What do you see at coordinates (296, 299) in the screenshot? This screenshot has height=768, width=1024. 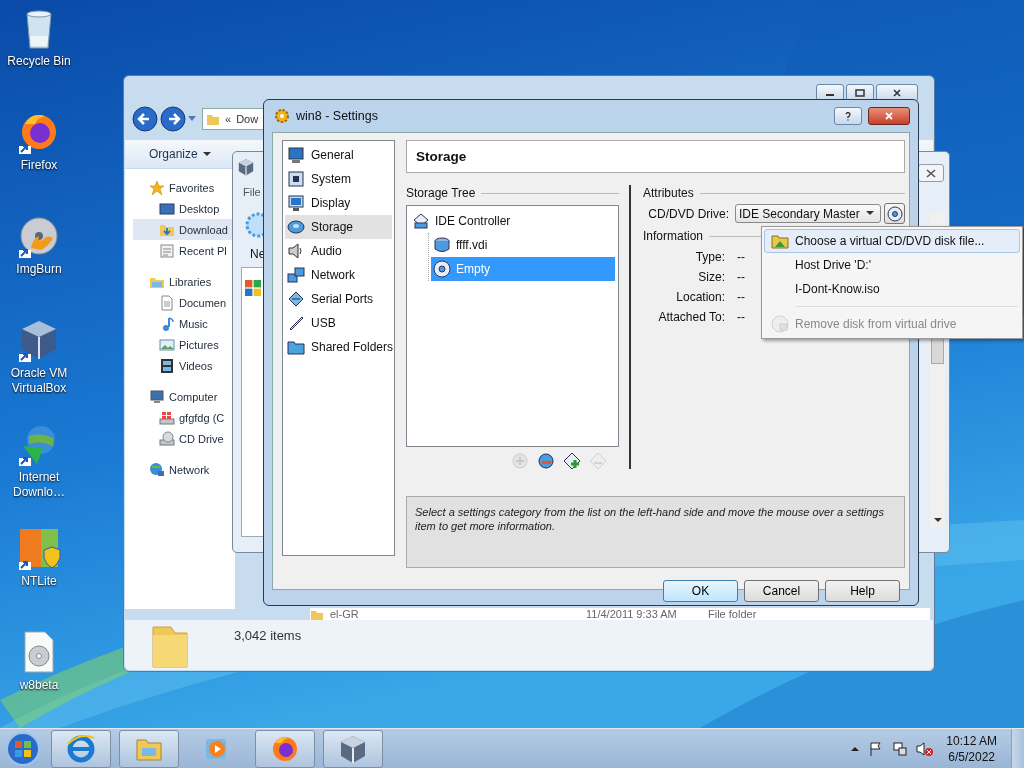 I see `serial-port-icon` at bounding box center [296, 299].